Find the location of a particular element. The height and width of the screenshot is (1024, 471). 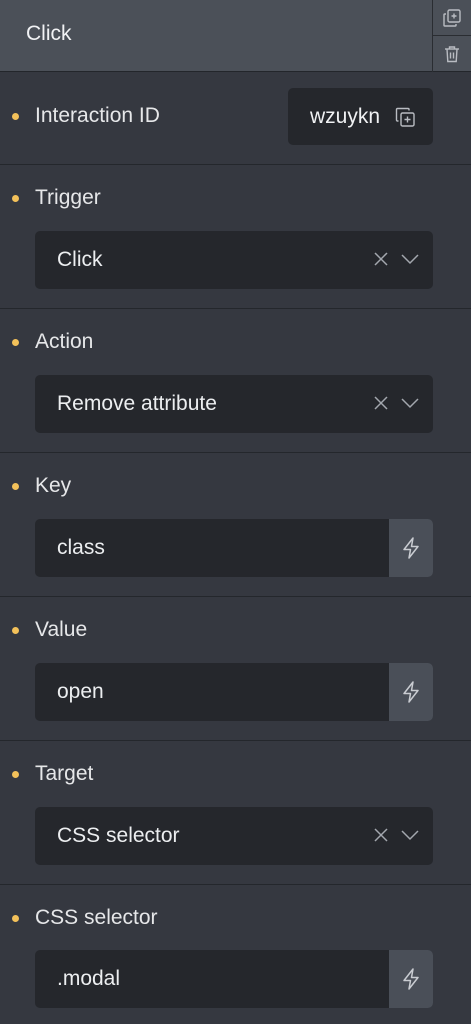

header-actions is located at coordinates (451, 36).